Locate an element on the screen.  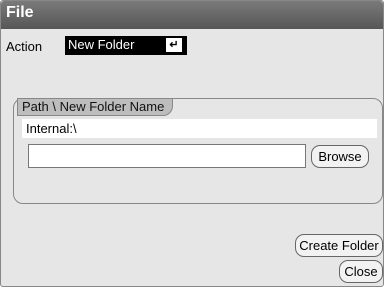
close-button: Close is located at coordinates (361, 271).